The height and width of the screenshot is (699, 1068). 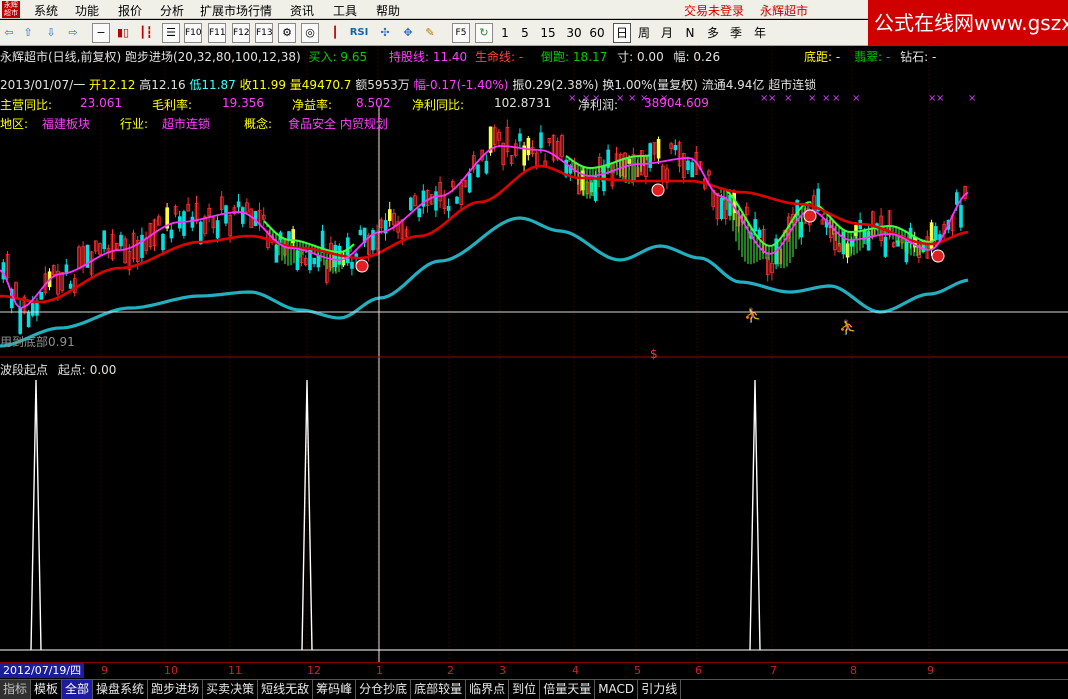 I want to click on gross-margin-value: 19.356, so click(x=243, y=103).